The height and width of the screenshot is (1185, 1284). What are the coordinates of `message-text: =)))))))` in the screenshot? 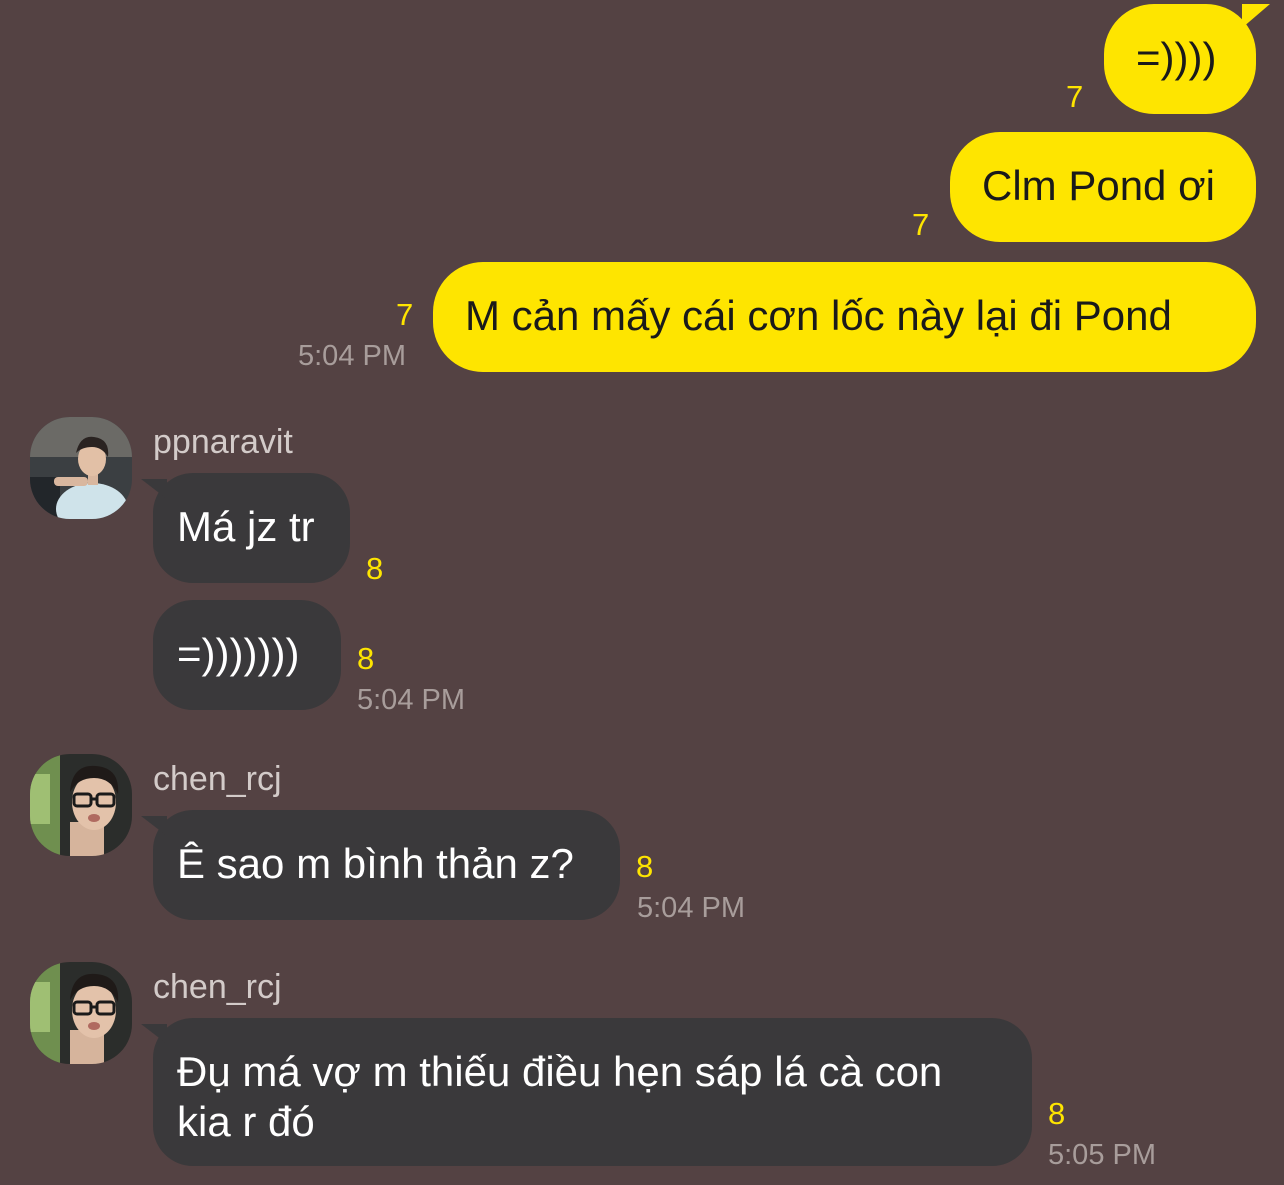 It's located at (238, 653).